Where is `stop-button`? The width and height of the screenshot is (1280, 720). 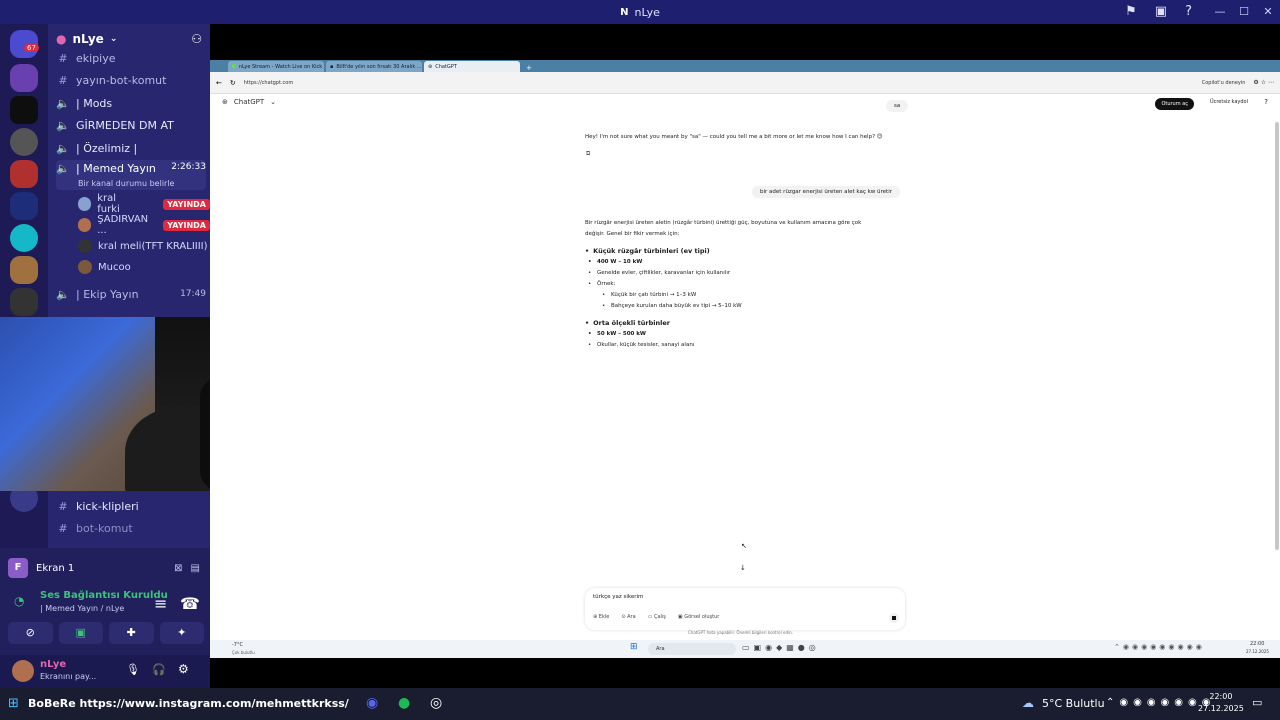
stop-button is located at coordinates (894, 618).